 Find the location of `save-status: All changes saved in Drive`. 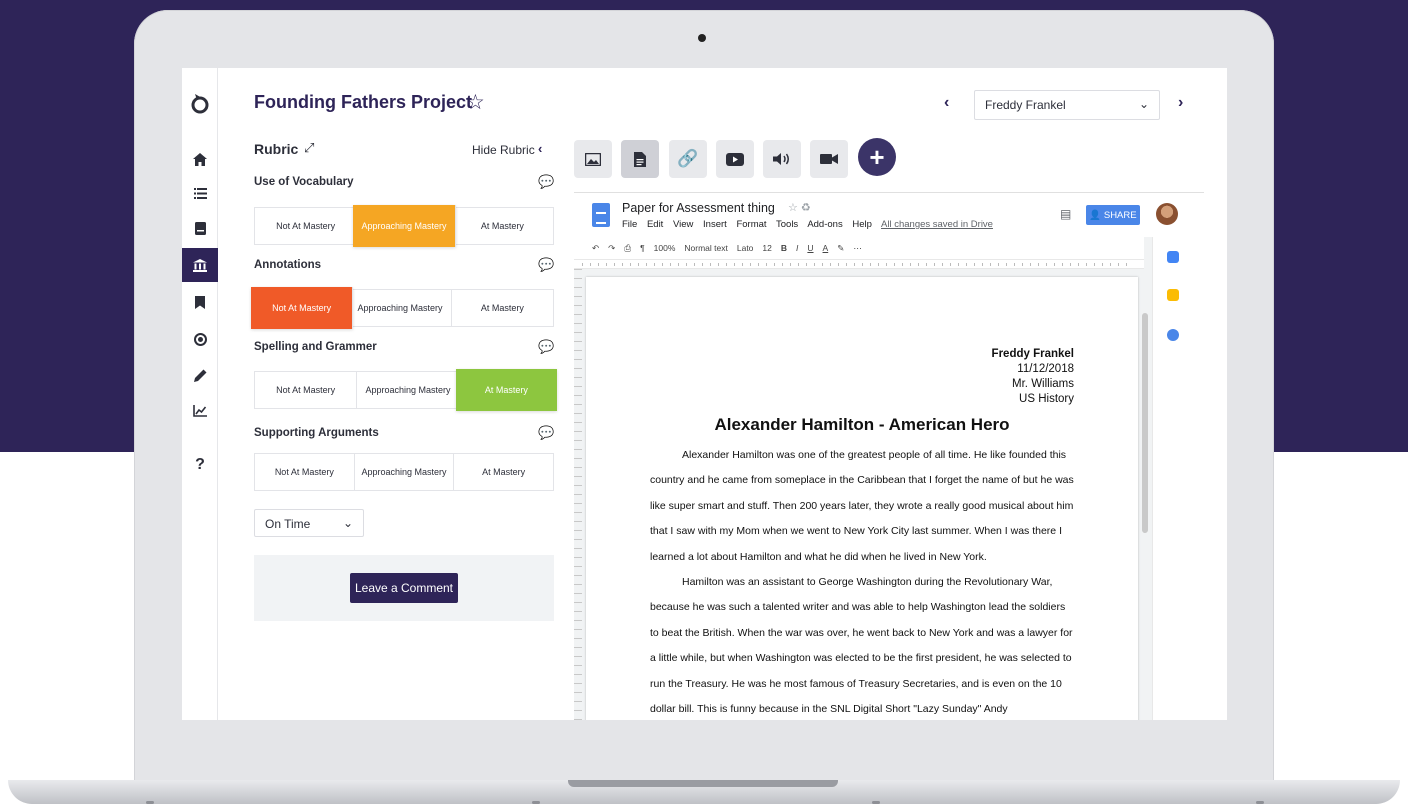

save-status: All changes saved in Drive is located at coordinates (937, 224).